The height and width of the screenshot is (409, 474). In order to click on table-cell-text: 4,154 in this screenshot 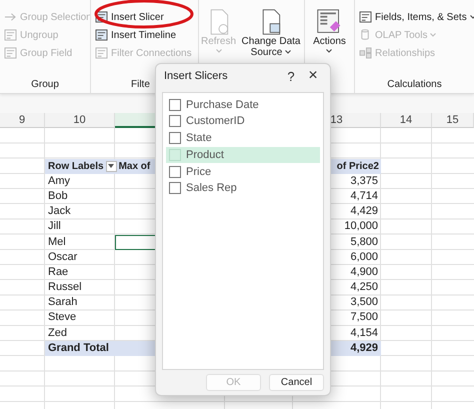, I will do `click(364, 333)`.